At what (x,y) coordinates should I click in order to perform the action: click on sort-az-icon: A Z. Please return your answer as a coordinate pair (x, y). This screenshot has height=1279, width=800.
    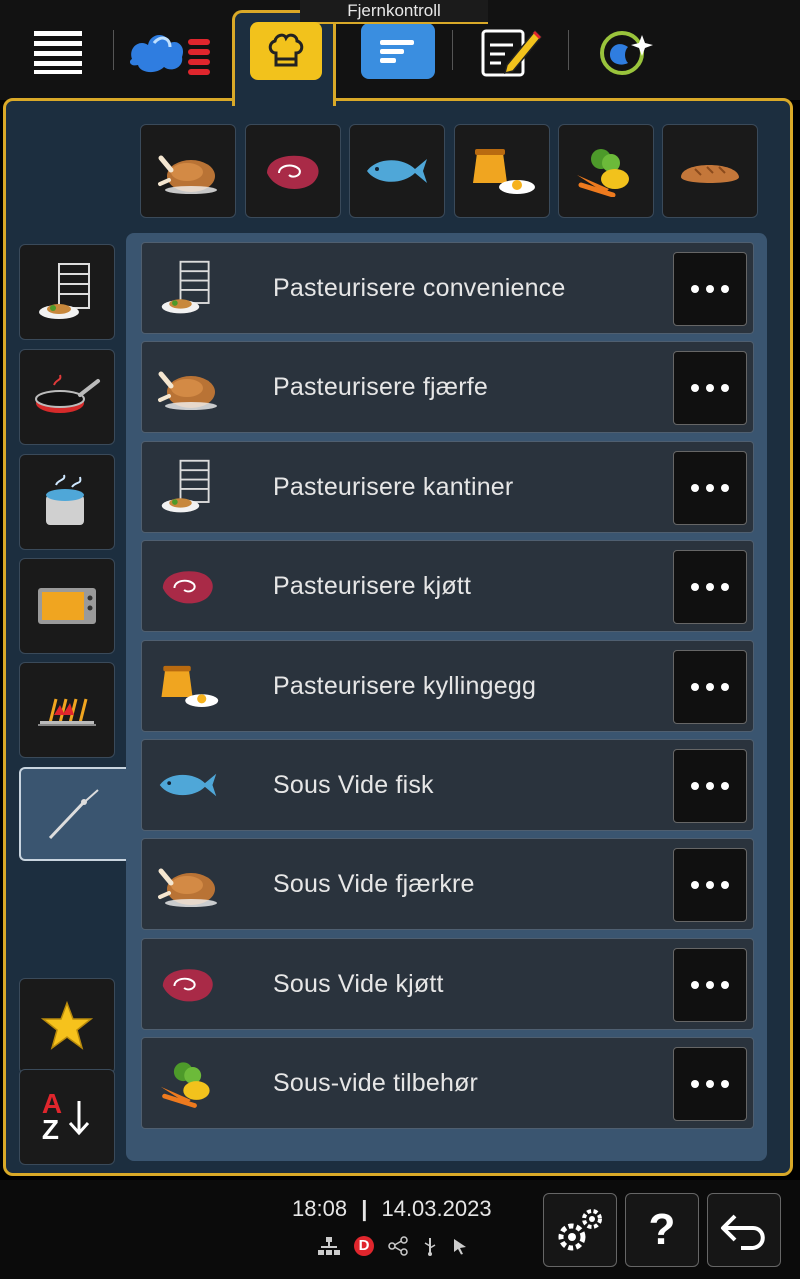
    Looking at the image, I should click on (51, 1117).